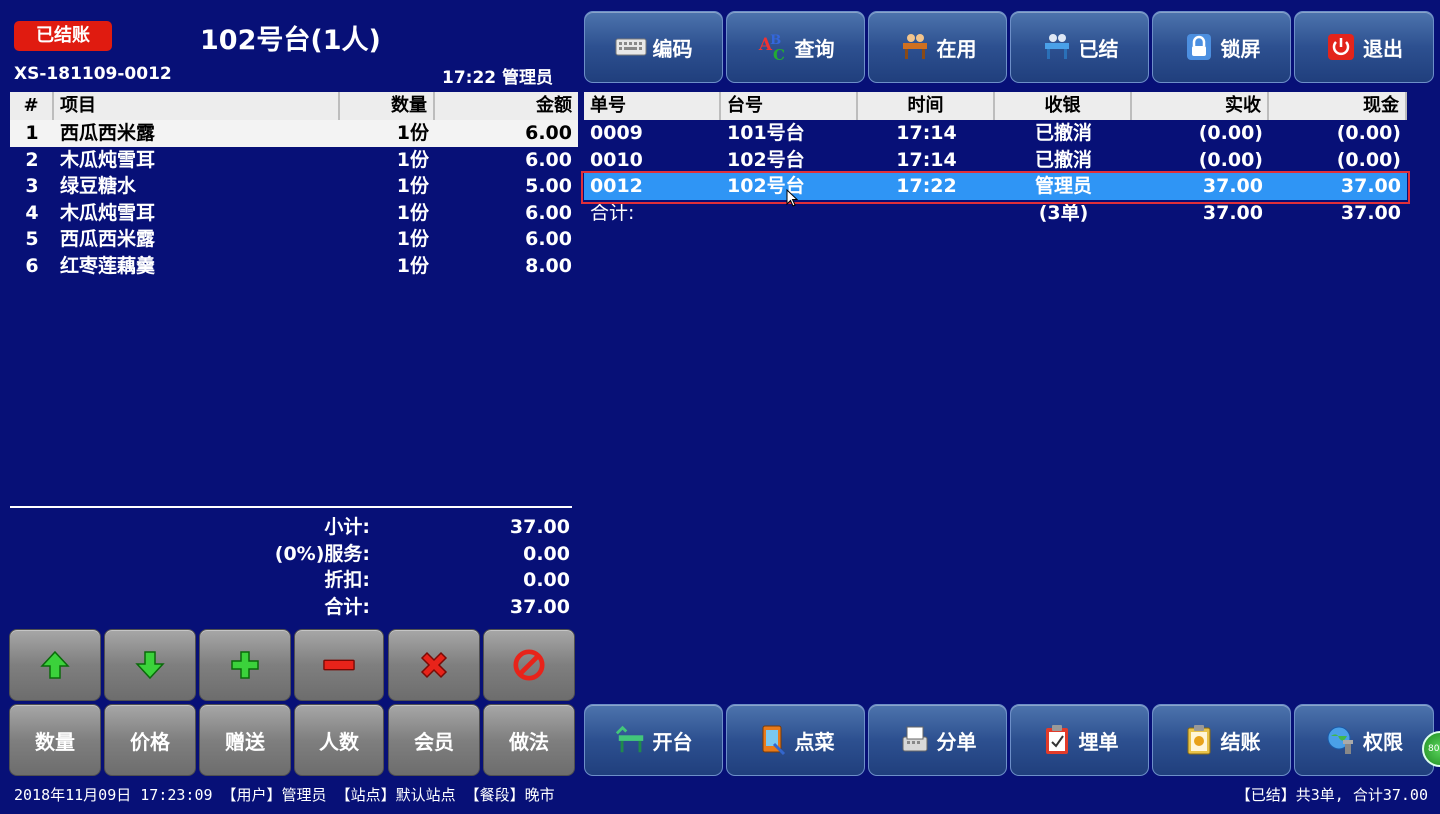 The height and width of the screenshot is (814, 1440). I want to click on table-row: 4 木瓜炖雪耳 1份 6.00, so click(294, 213).